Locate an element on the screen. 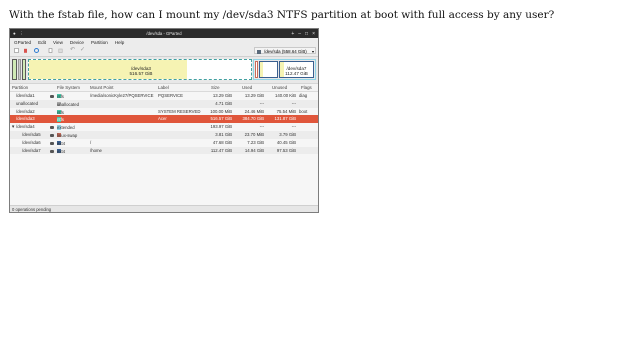 This screenshot has width=640, height=360. unused-cell: 140.00 KiB is located at coordinates (285, 95).